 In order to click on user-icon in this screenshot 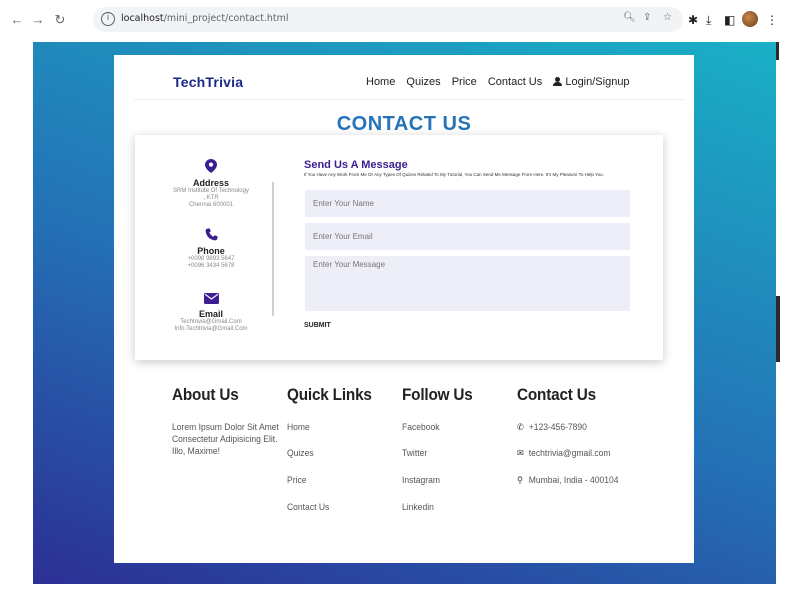, I will do `click(558, 81)`.